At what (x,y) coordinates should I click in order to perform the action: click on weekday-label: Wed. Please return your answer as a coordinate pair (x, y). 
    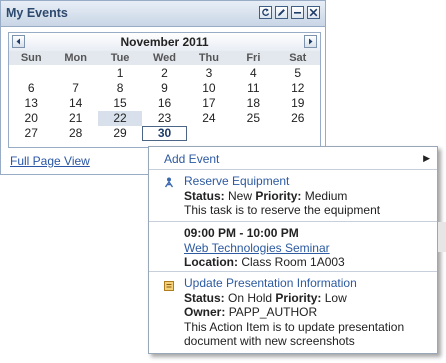
    Looking at the image, I should click on (164, 58).